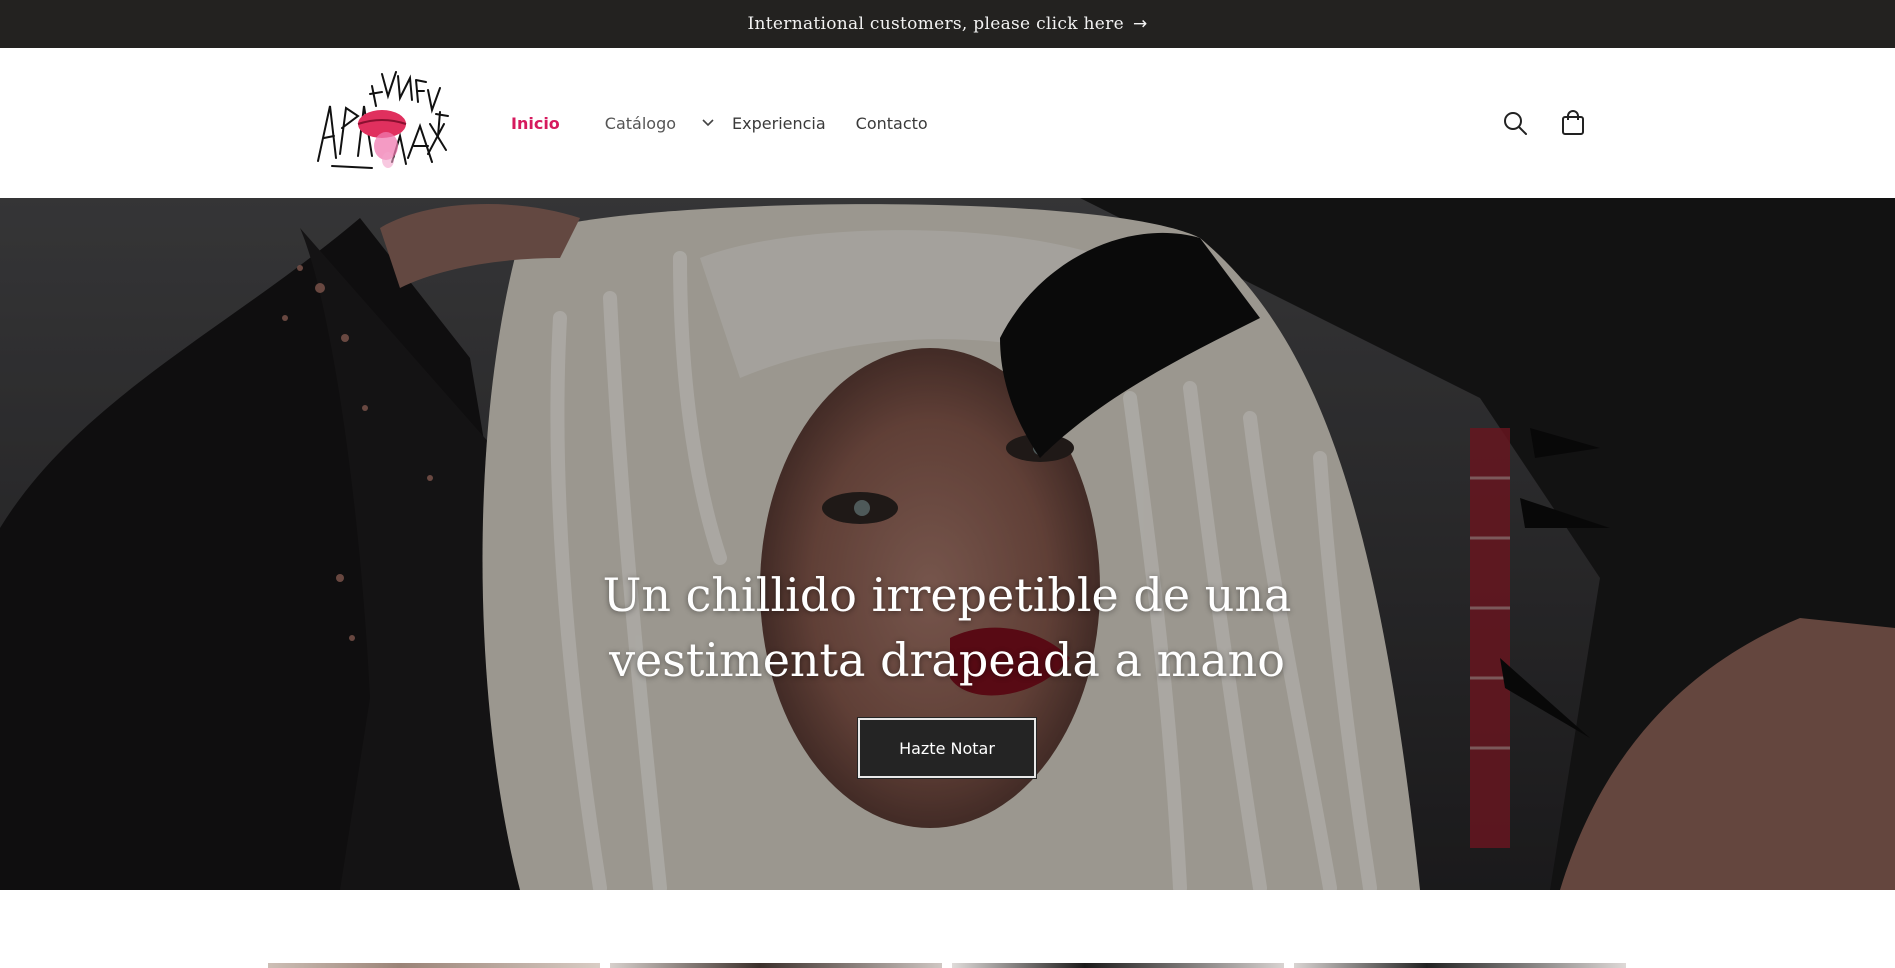 The height and width of the screenshot is (968, 1895). I want to click on brand-logo, so click(383, 121).